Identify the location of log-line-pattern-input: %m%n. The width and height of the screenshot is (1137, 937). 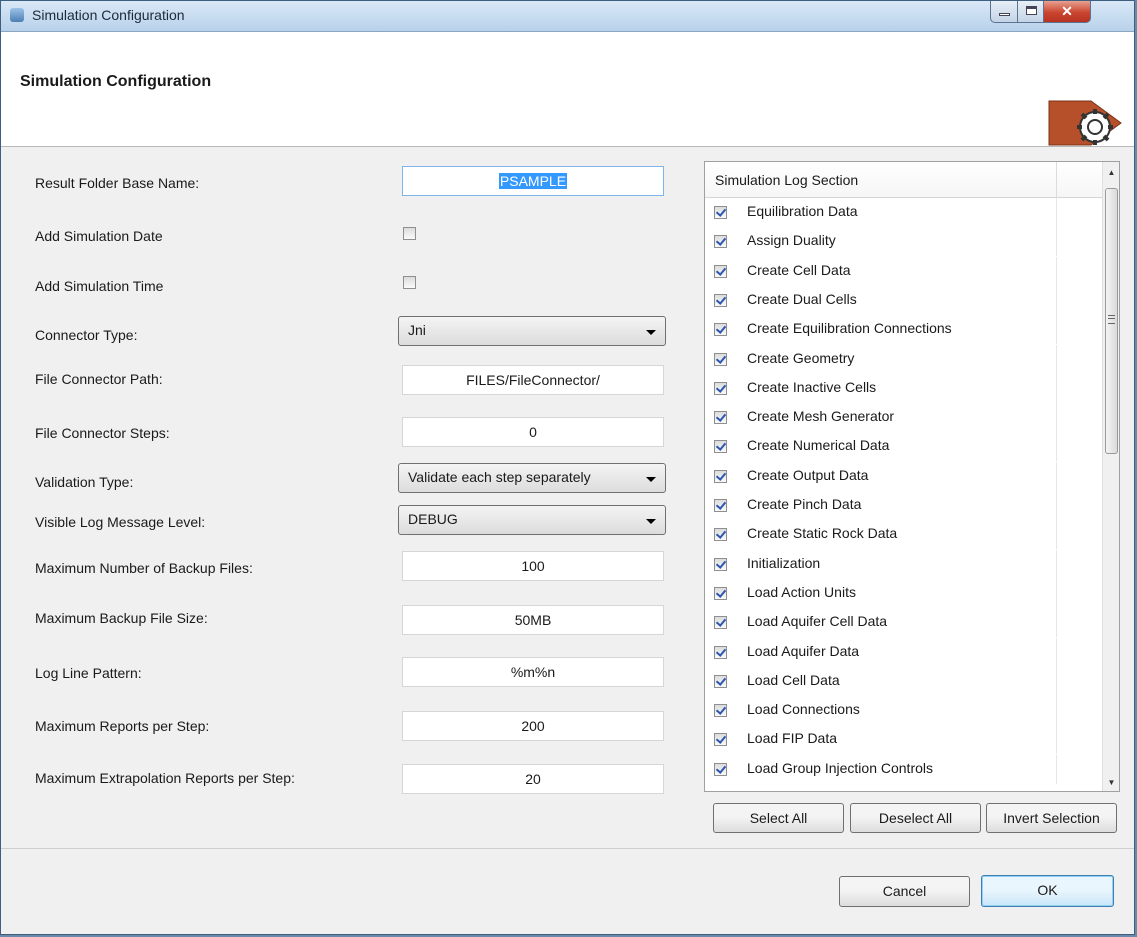
(533, 672).